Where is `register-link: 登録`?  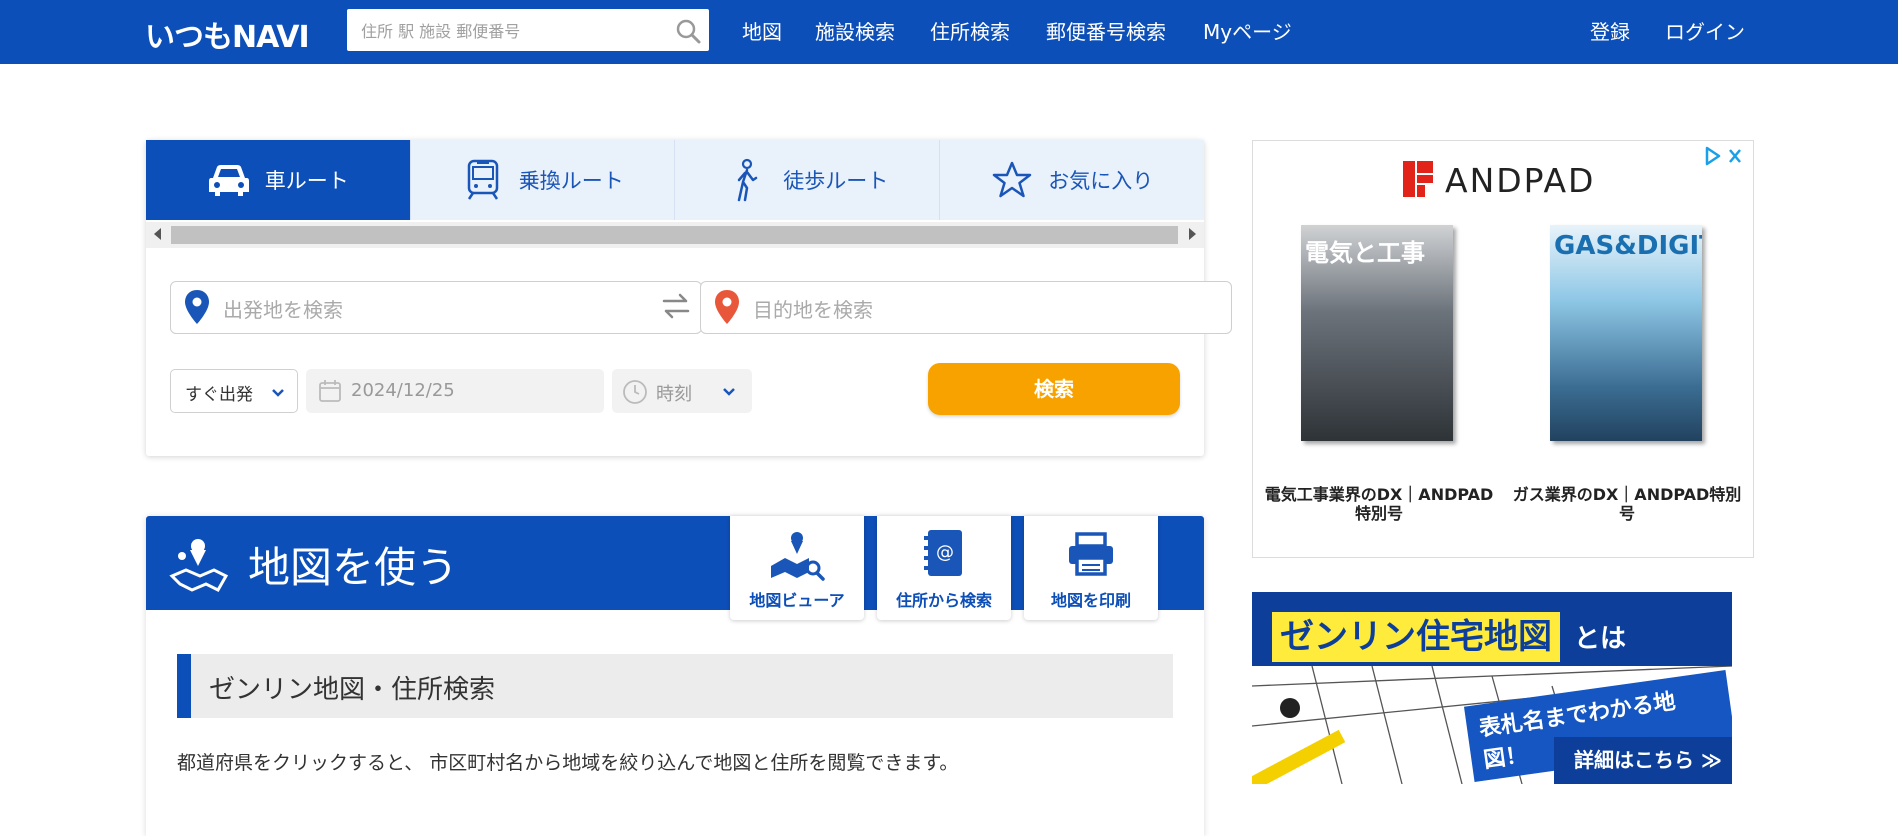 register-link: 登録 is located at coordinates (1610, 30).